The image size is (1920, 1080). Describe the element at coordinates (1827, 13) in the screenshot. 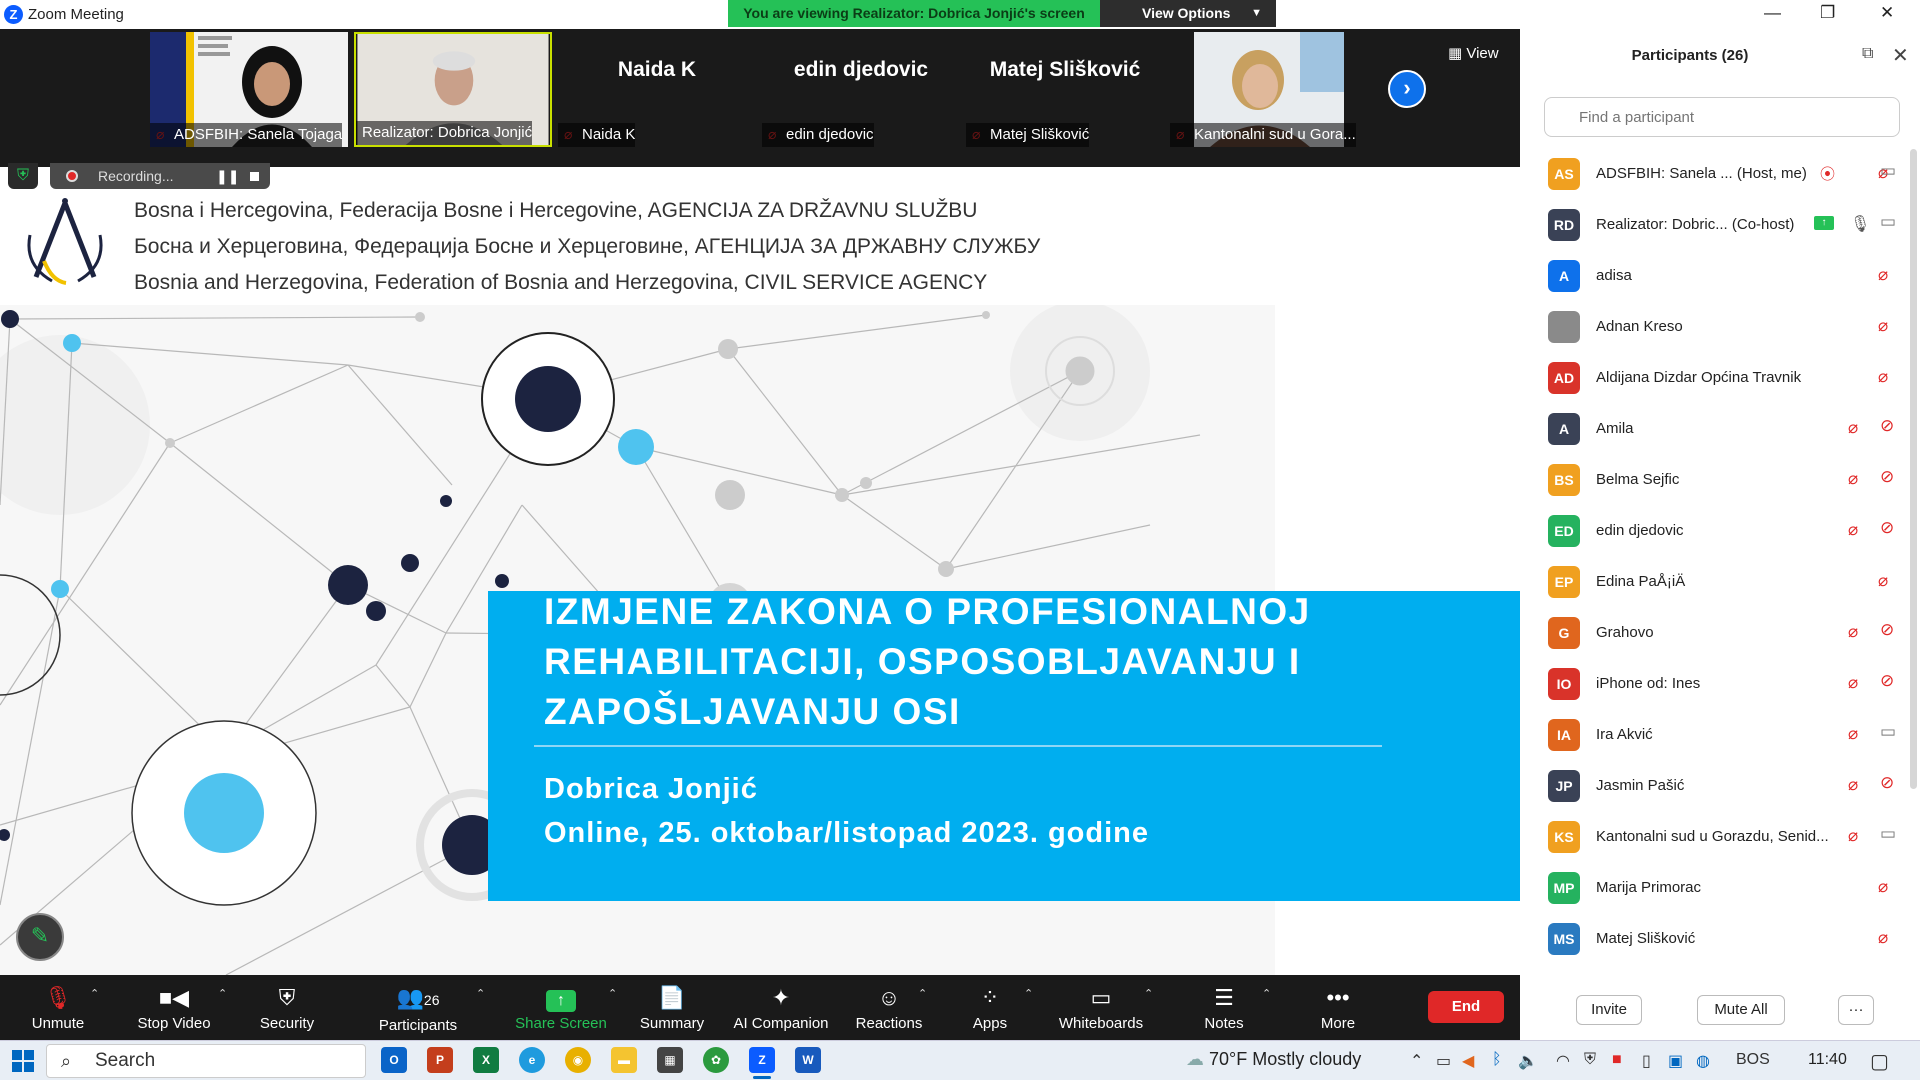

I see `restore-icon: ❐` at that location.